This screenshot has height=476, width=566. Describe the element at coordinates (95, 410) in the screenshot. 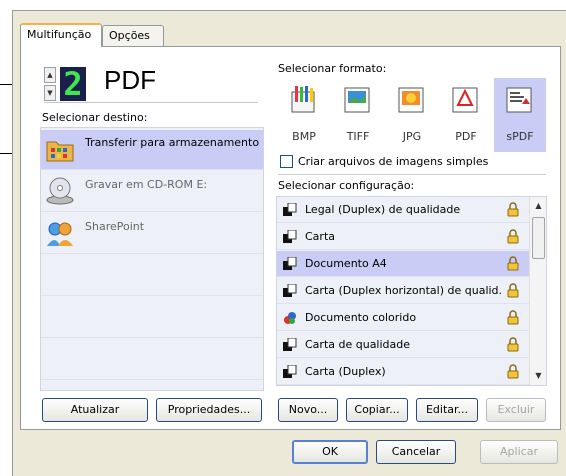

I see `refresh-button: Atualizar` at that location.